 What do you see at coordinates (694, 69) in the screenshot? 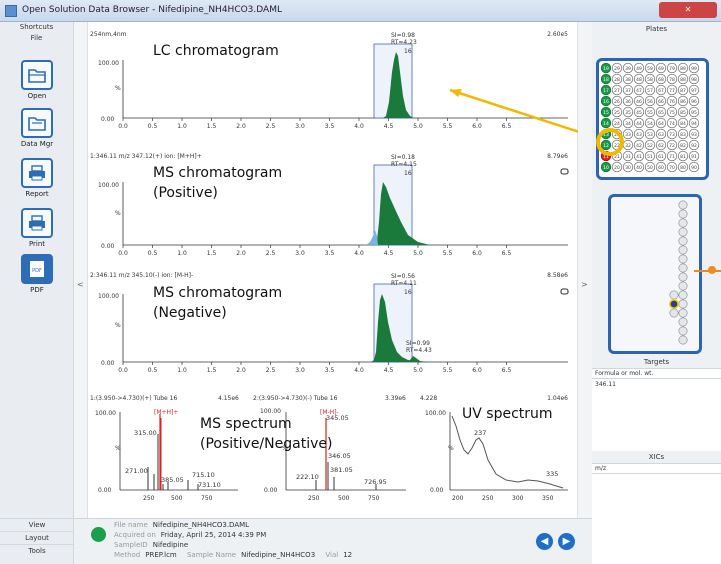
I see `plate-well-label: 99` at bounding box center [694, 69].